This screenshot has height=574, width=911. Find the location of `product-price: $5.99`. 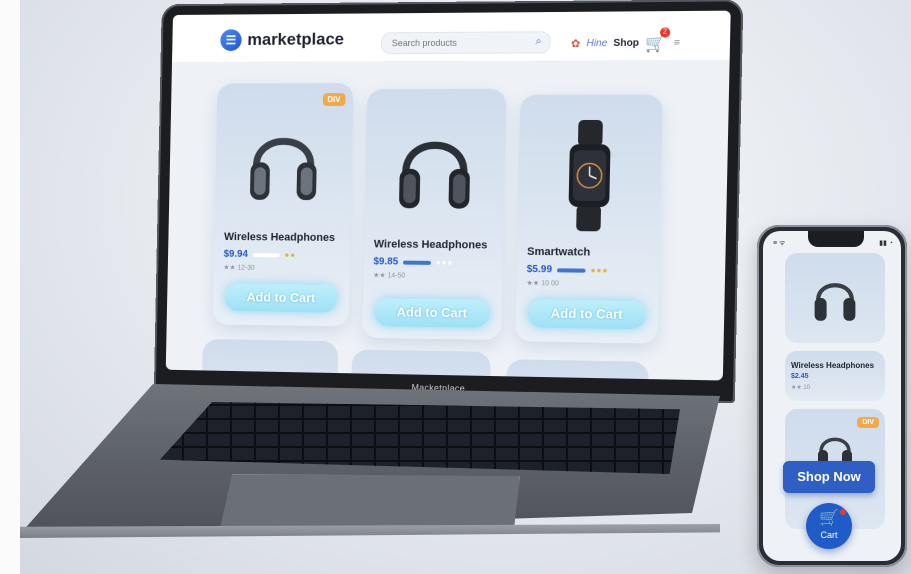

product-price: $5.99 is located at coordinates (540, 269).